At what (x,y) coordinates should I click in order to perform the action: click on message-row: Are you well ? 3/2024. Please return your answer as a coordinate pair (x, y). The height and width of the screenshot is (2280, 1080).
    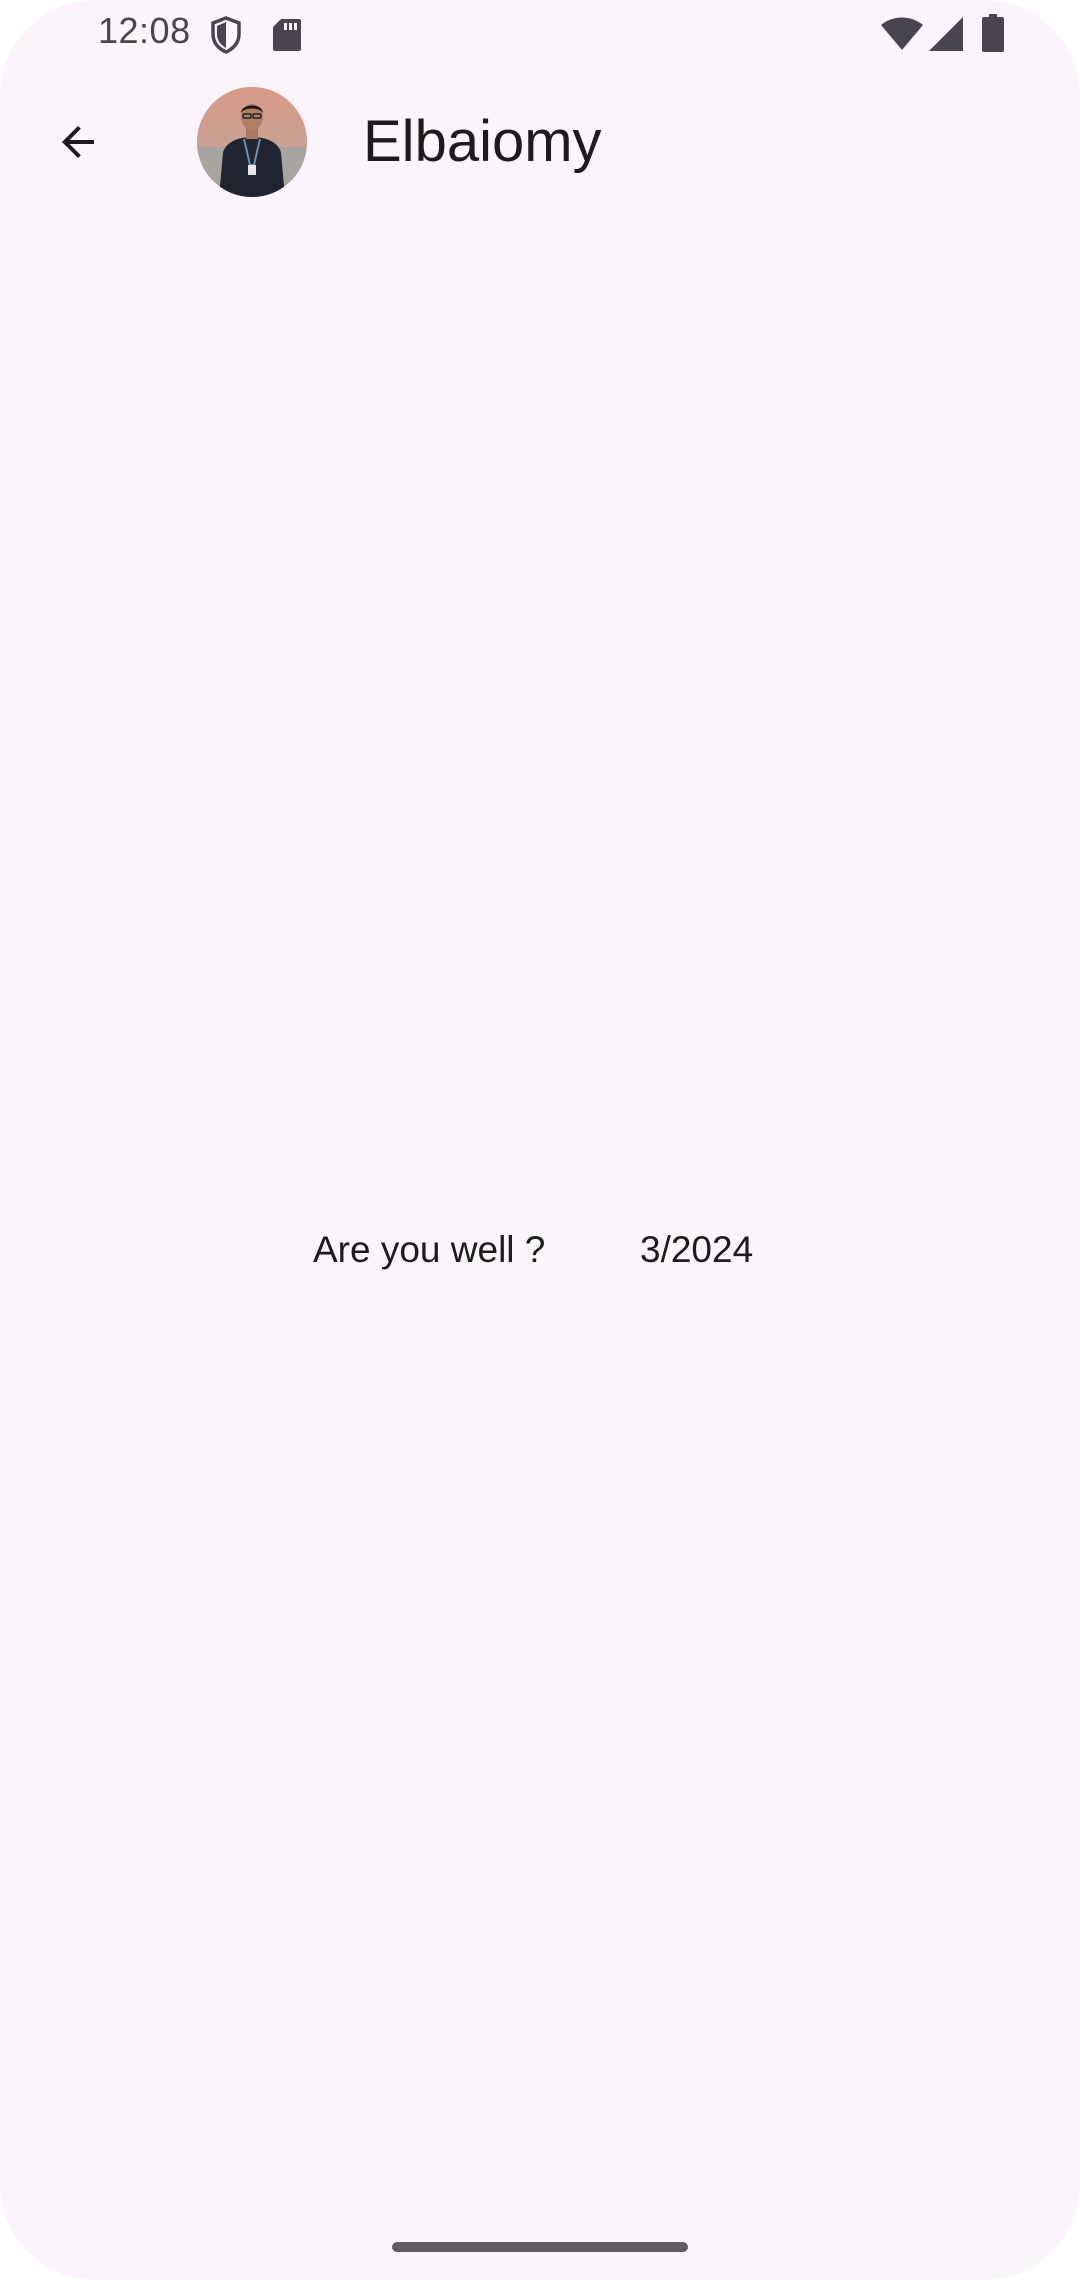
    Looking at the image, I should click on (540, 1250).